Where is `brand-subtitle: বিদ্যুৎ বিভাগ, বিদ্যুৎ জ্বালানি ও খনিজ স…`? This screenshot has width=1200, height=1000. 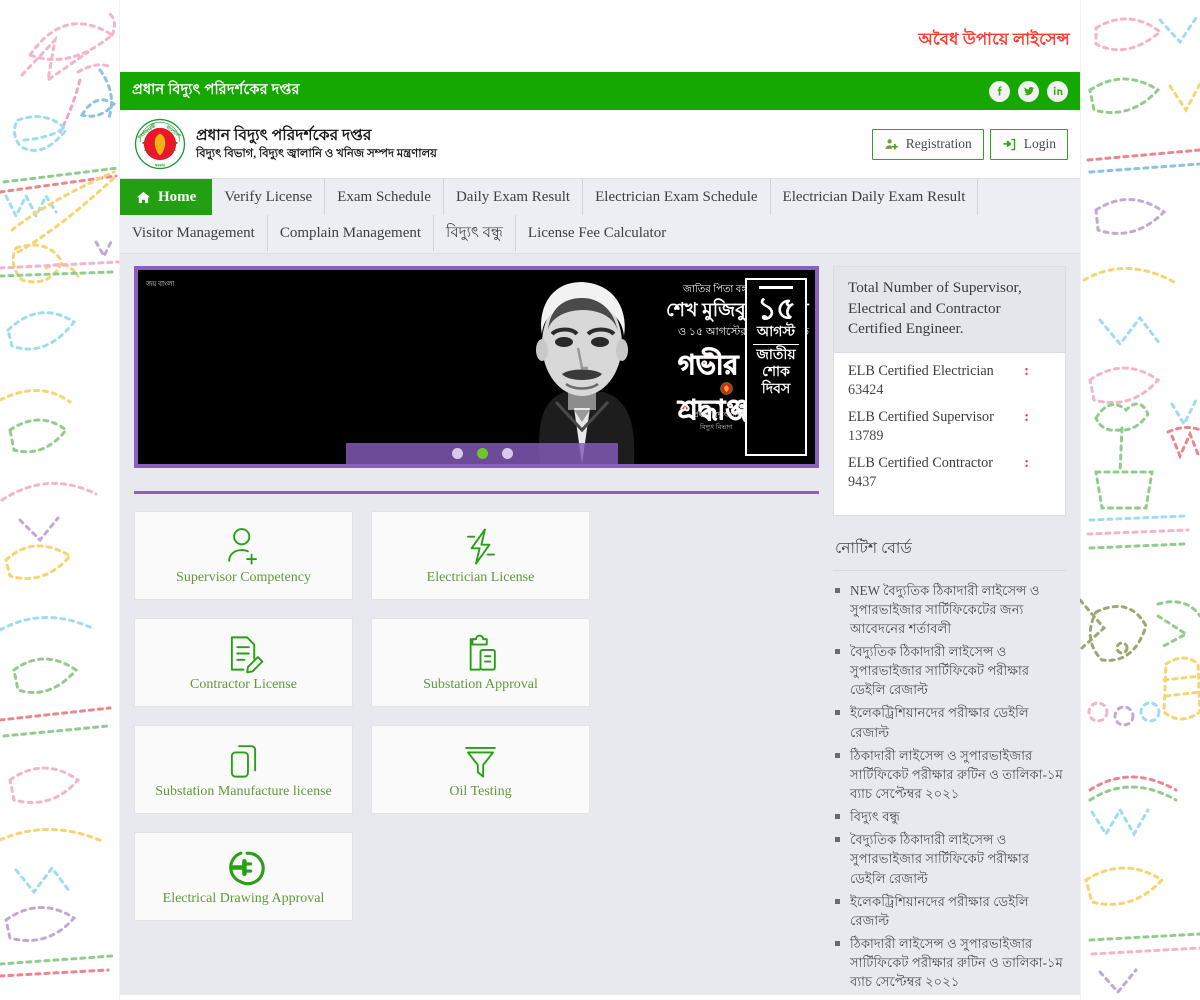 brand-subtitle: বিদ্যুৎ বিভাগ, বিদ্যুৎ জ্বালানি ও খনিজ স… is located at coordinates (316, 154).